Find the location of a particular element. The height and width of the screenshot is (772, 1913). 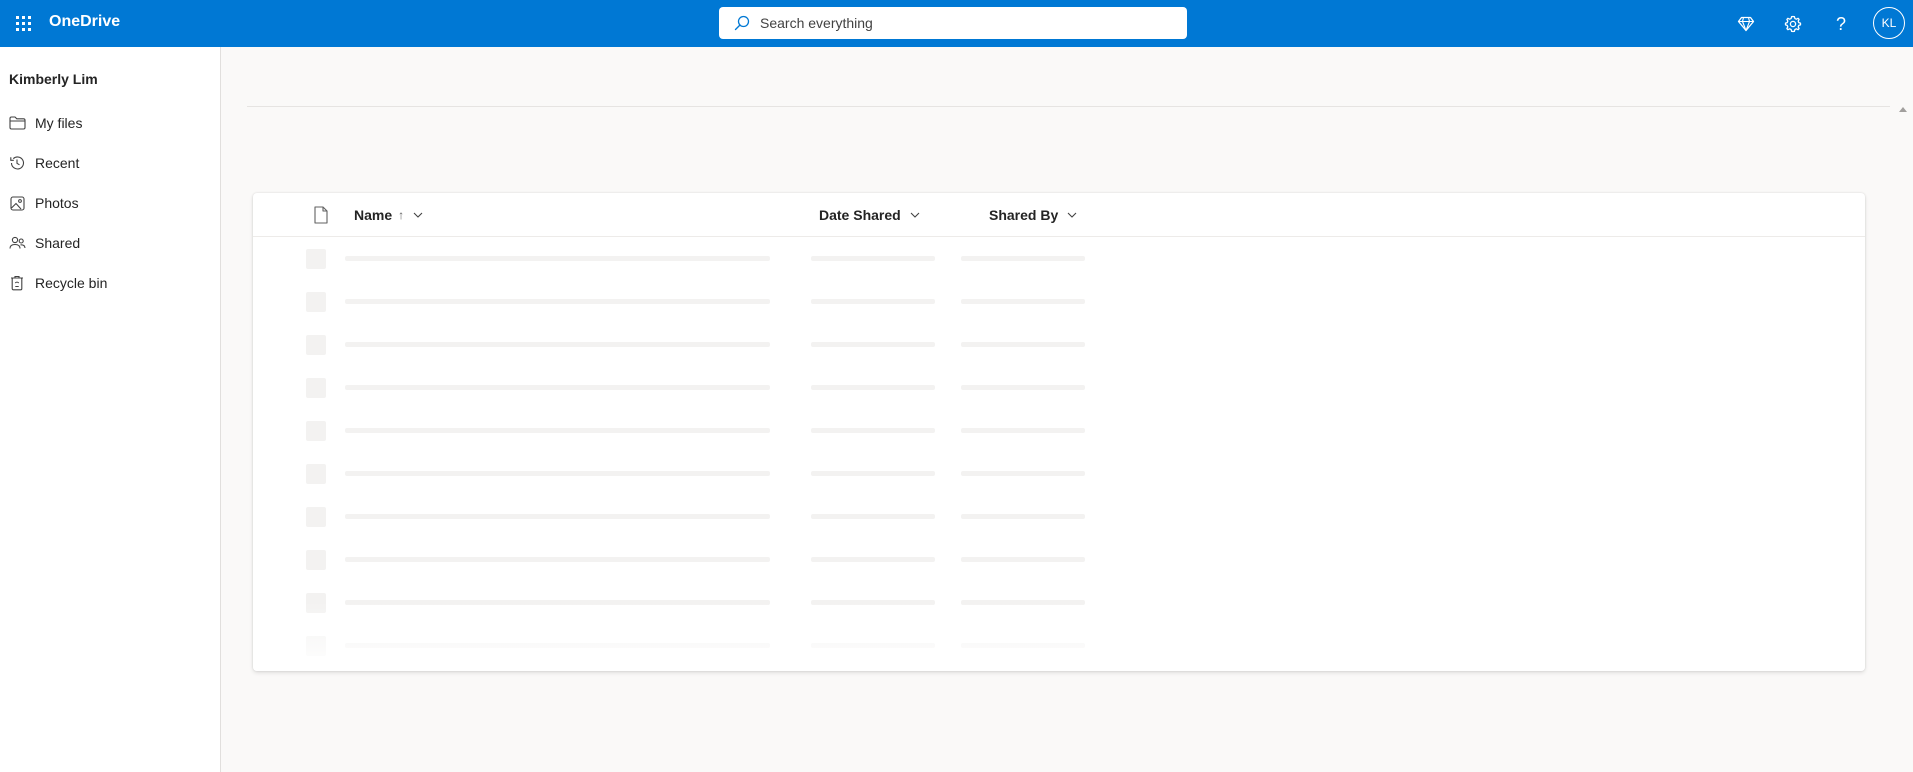

sidebar-item-shared: Shared is located at coordinates (110, 243).